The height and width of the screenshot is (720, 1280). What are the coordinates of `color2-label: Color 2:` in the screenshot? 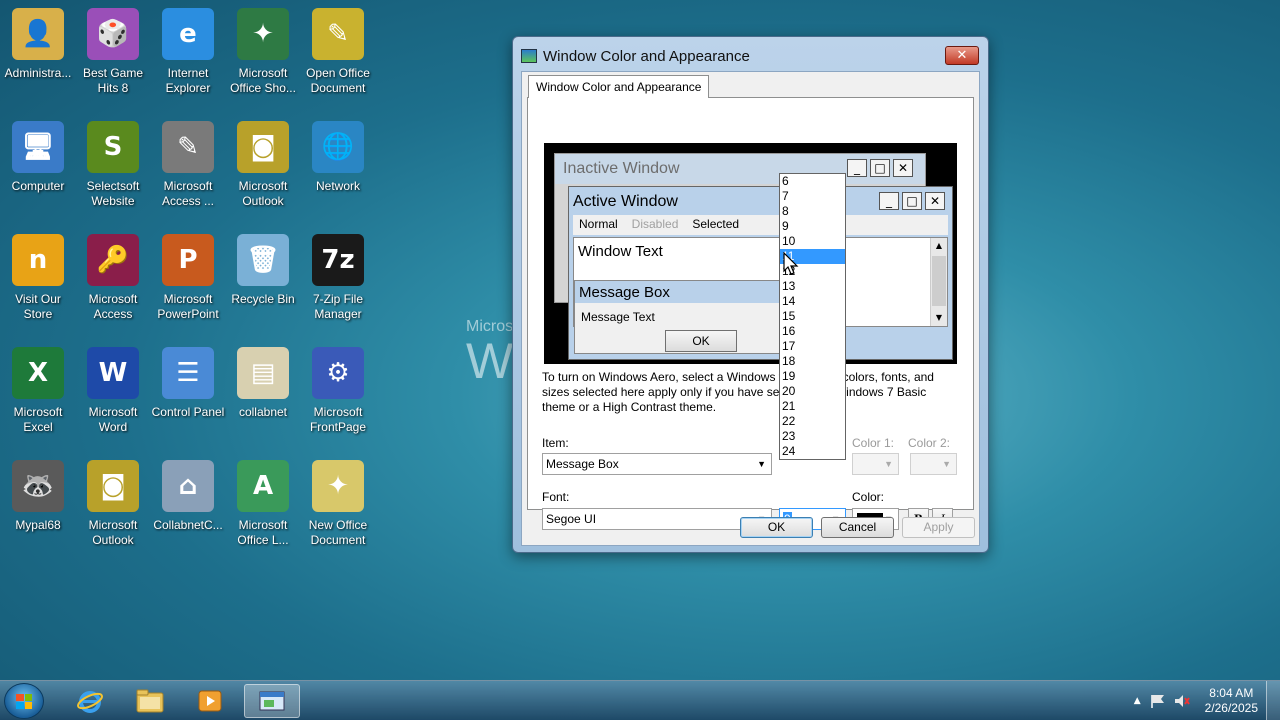 It's located at (929, 443).